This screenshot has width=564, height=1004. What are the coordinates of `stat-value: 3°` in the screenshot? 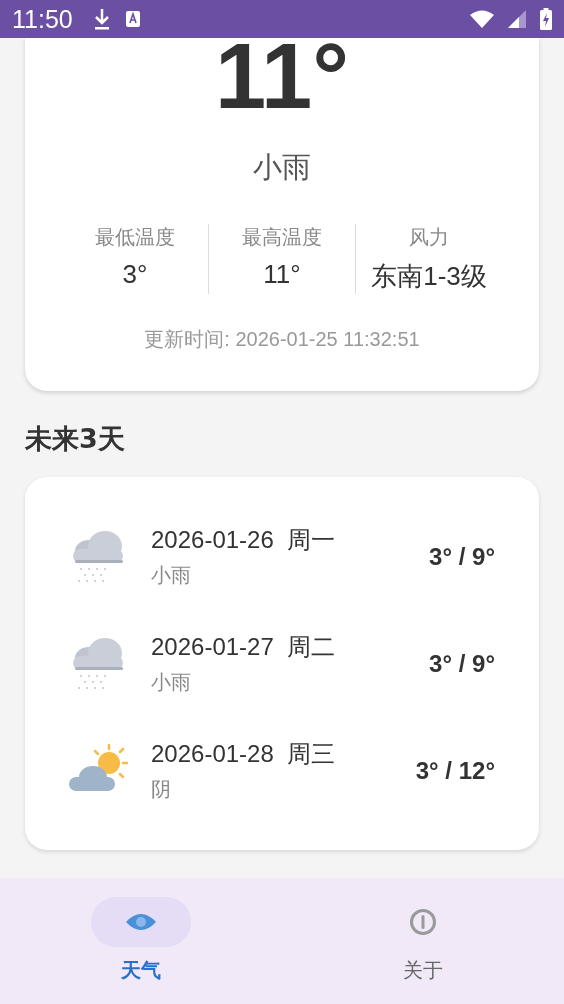 It's located at (135, 274).